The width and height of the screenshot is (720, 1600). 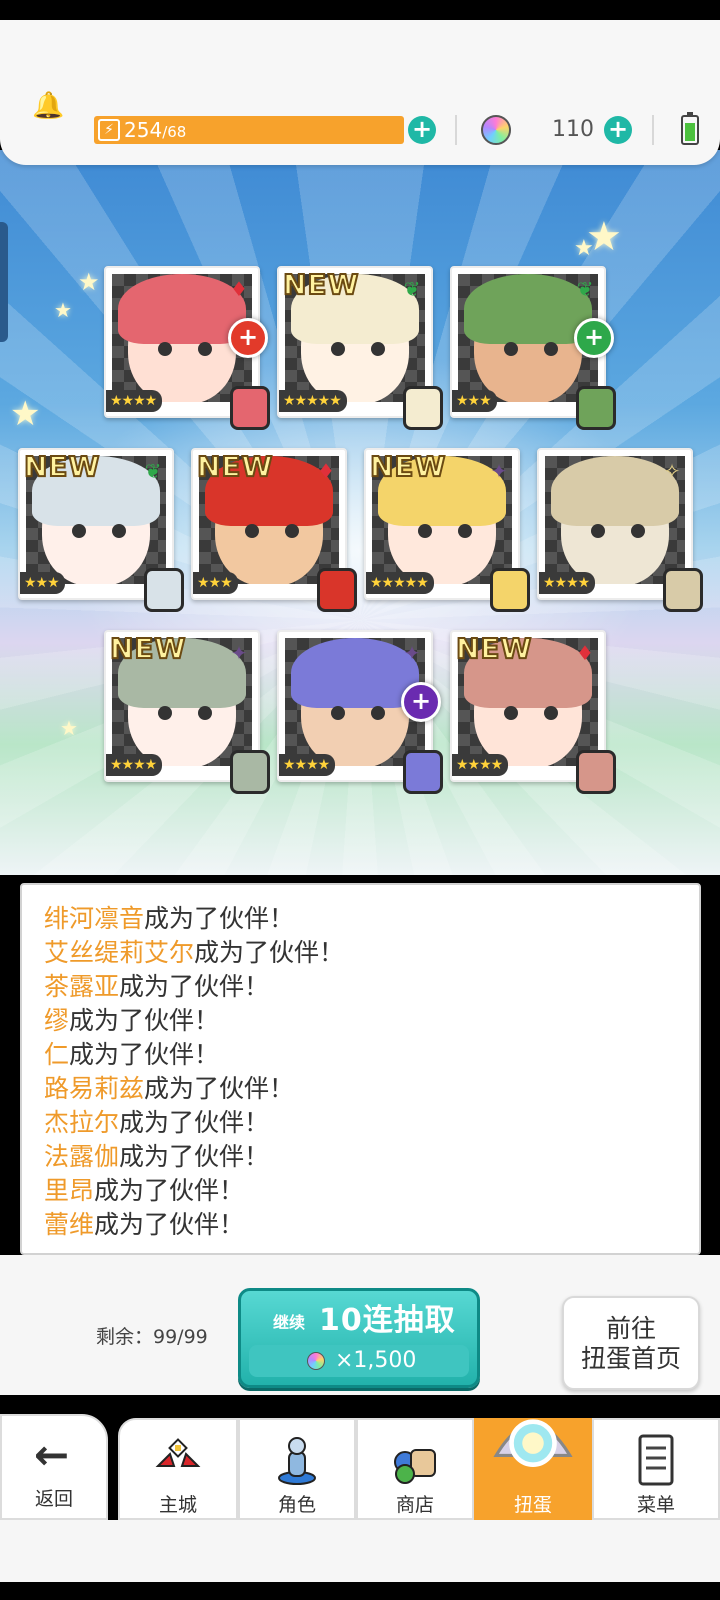 I want to click on back-button: ← 返回, so click(x=54, y=1467).